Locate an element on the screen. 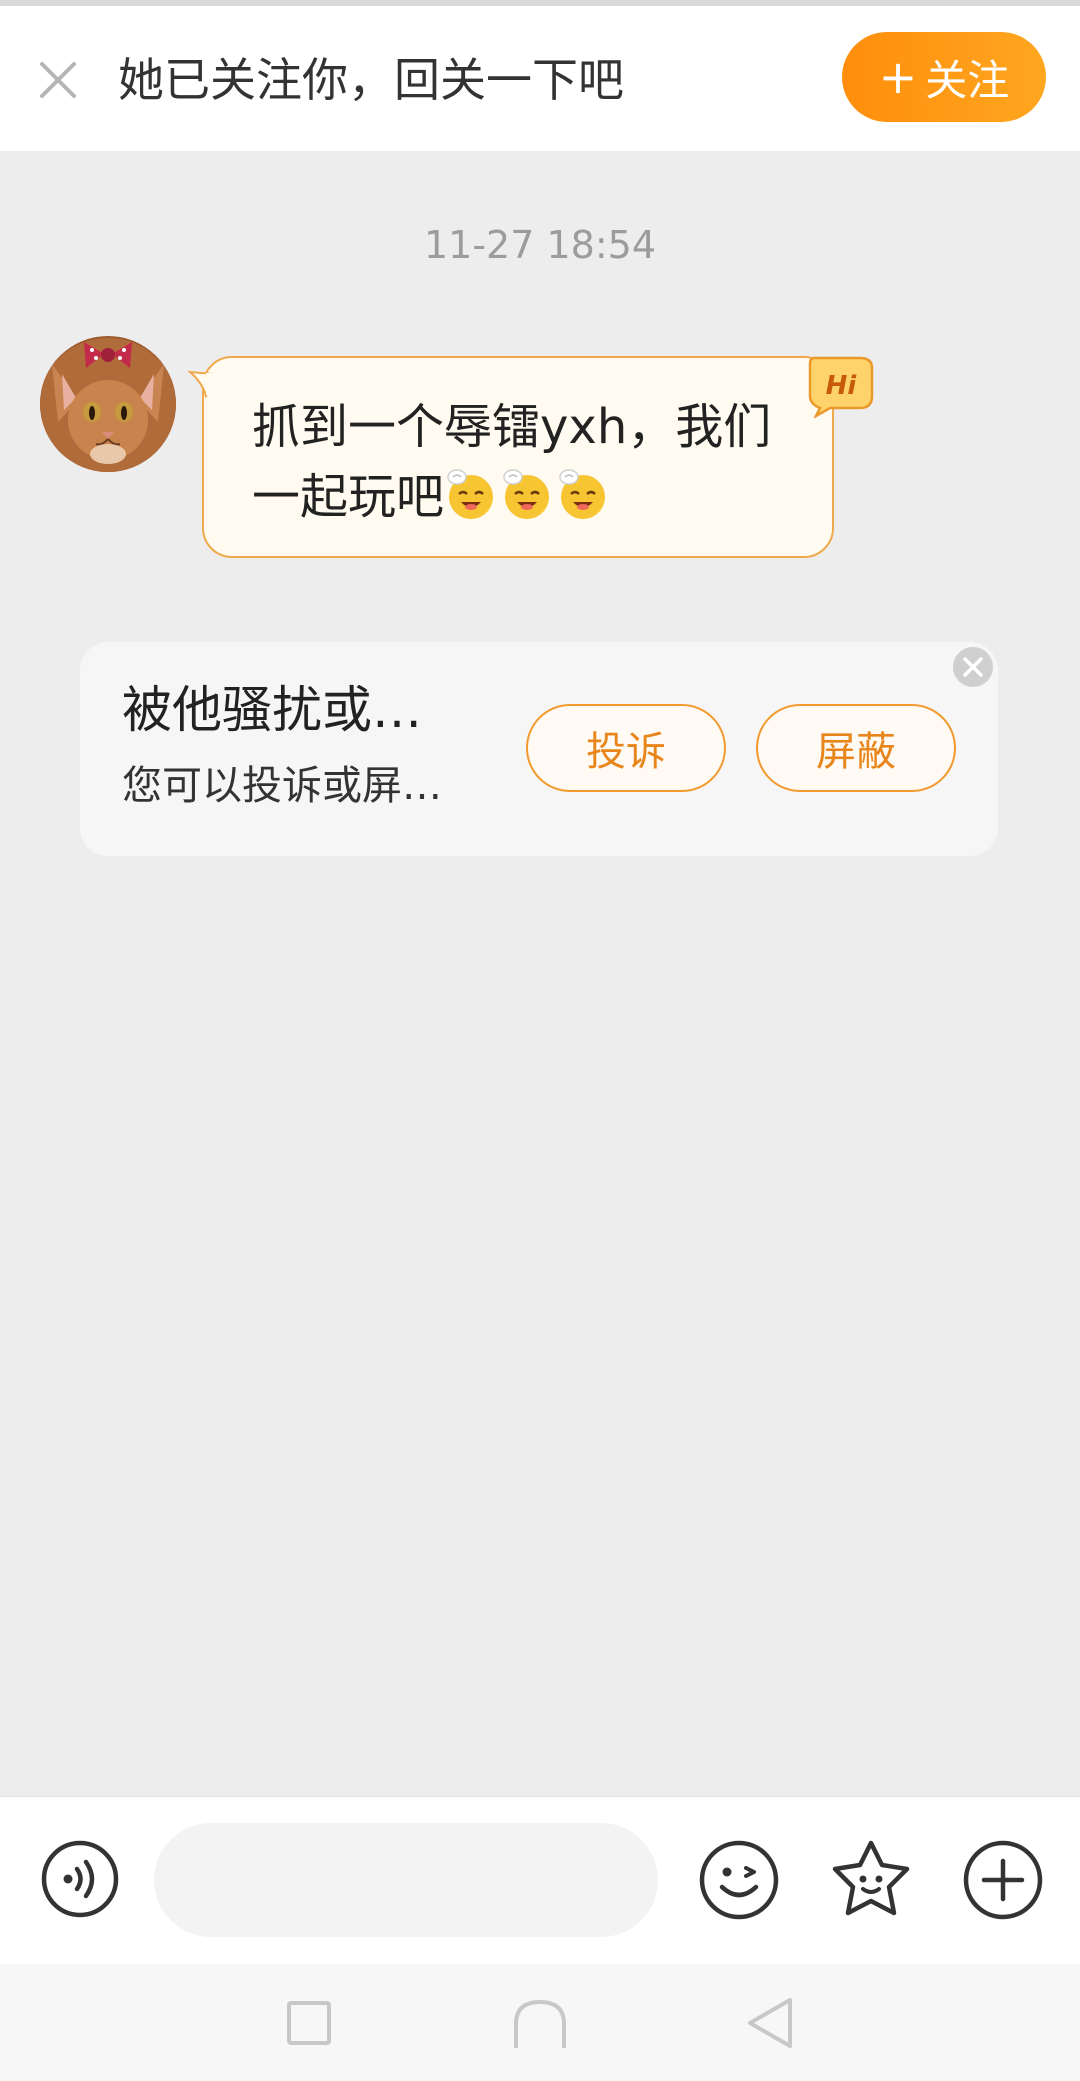  follow-button-label: 关注 is located at coordinates (967, 80).